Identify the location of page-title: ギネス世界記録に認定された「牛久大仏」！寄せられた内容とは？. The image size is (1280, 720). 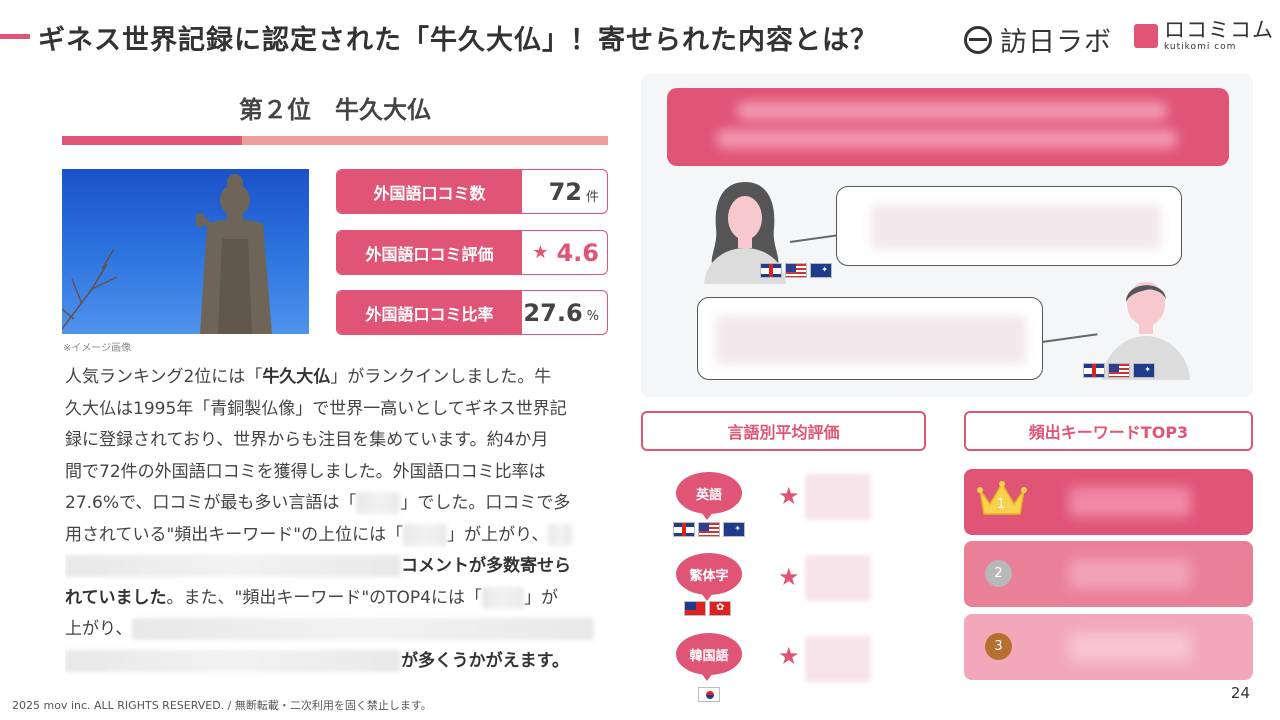
(458, 40).